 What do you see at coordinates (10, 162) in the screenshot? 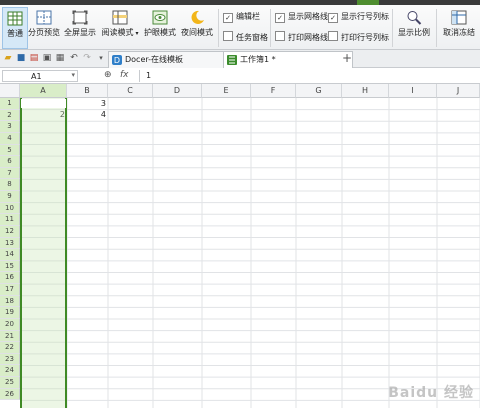
I see `row-header: 6` at bounding box center [10, 162].